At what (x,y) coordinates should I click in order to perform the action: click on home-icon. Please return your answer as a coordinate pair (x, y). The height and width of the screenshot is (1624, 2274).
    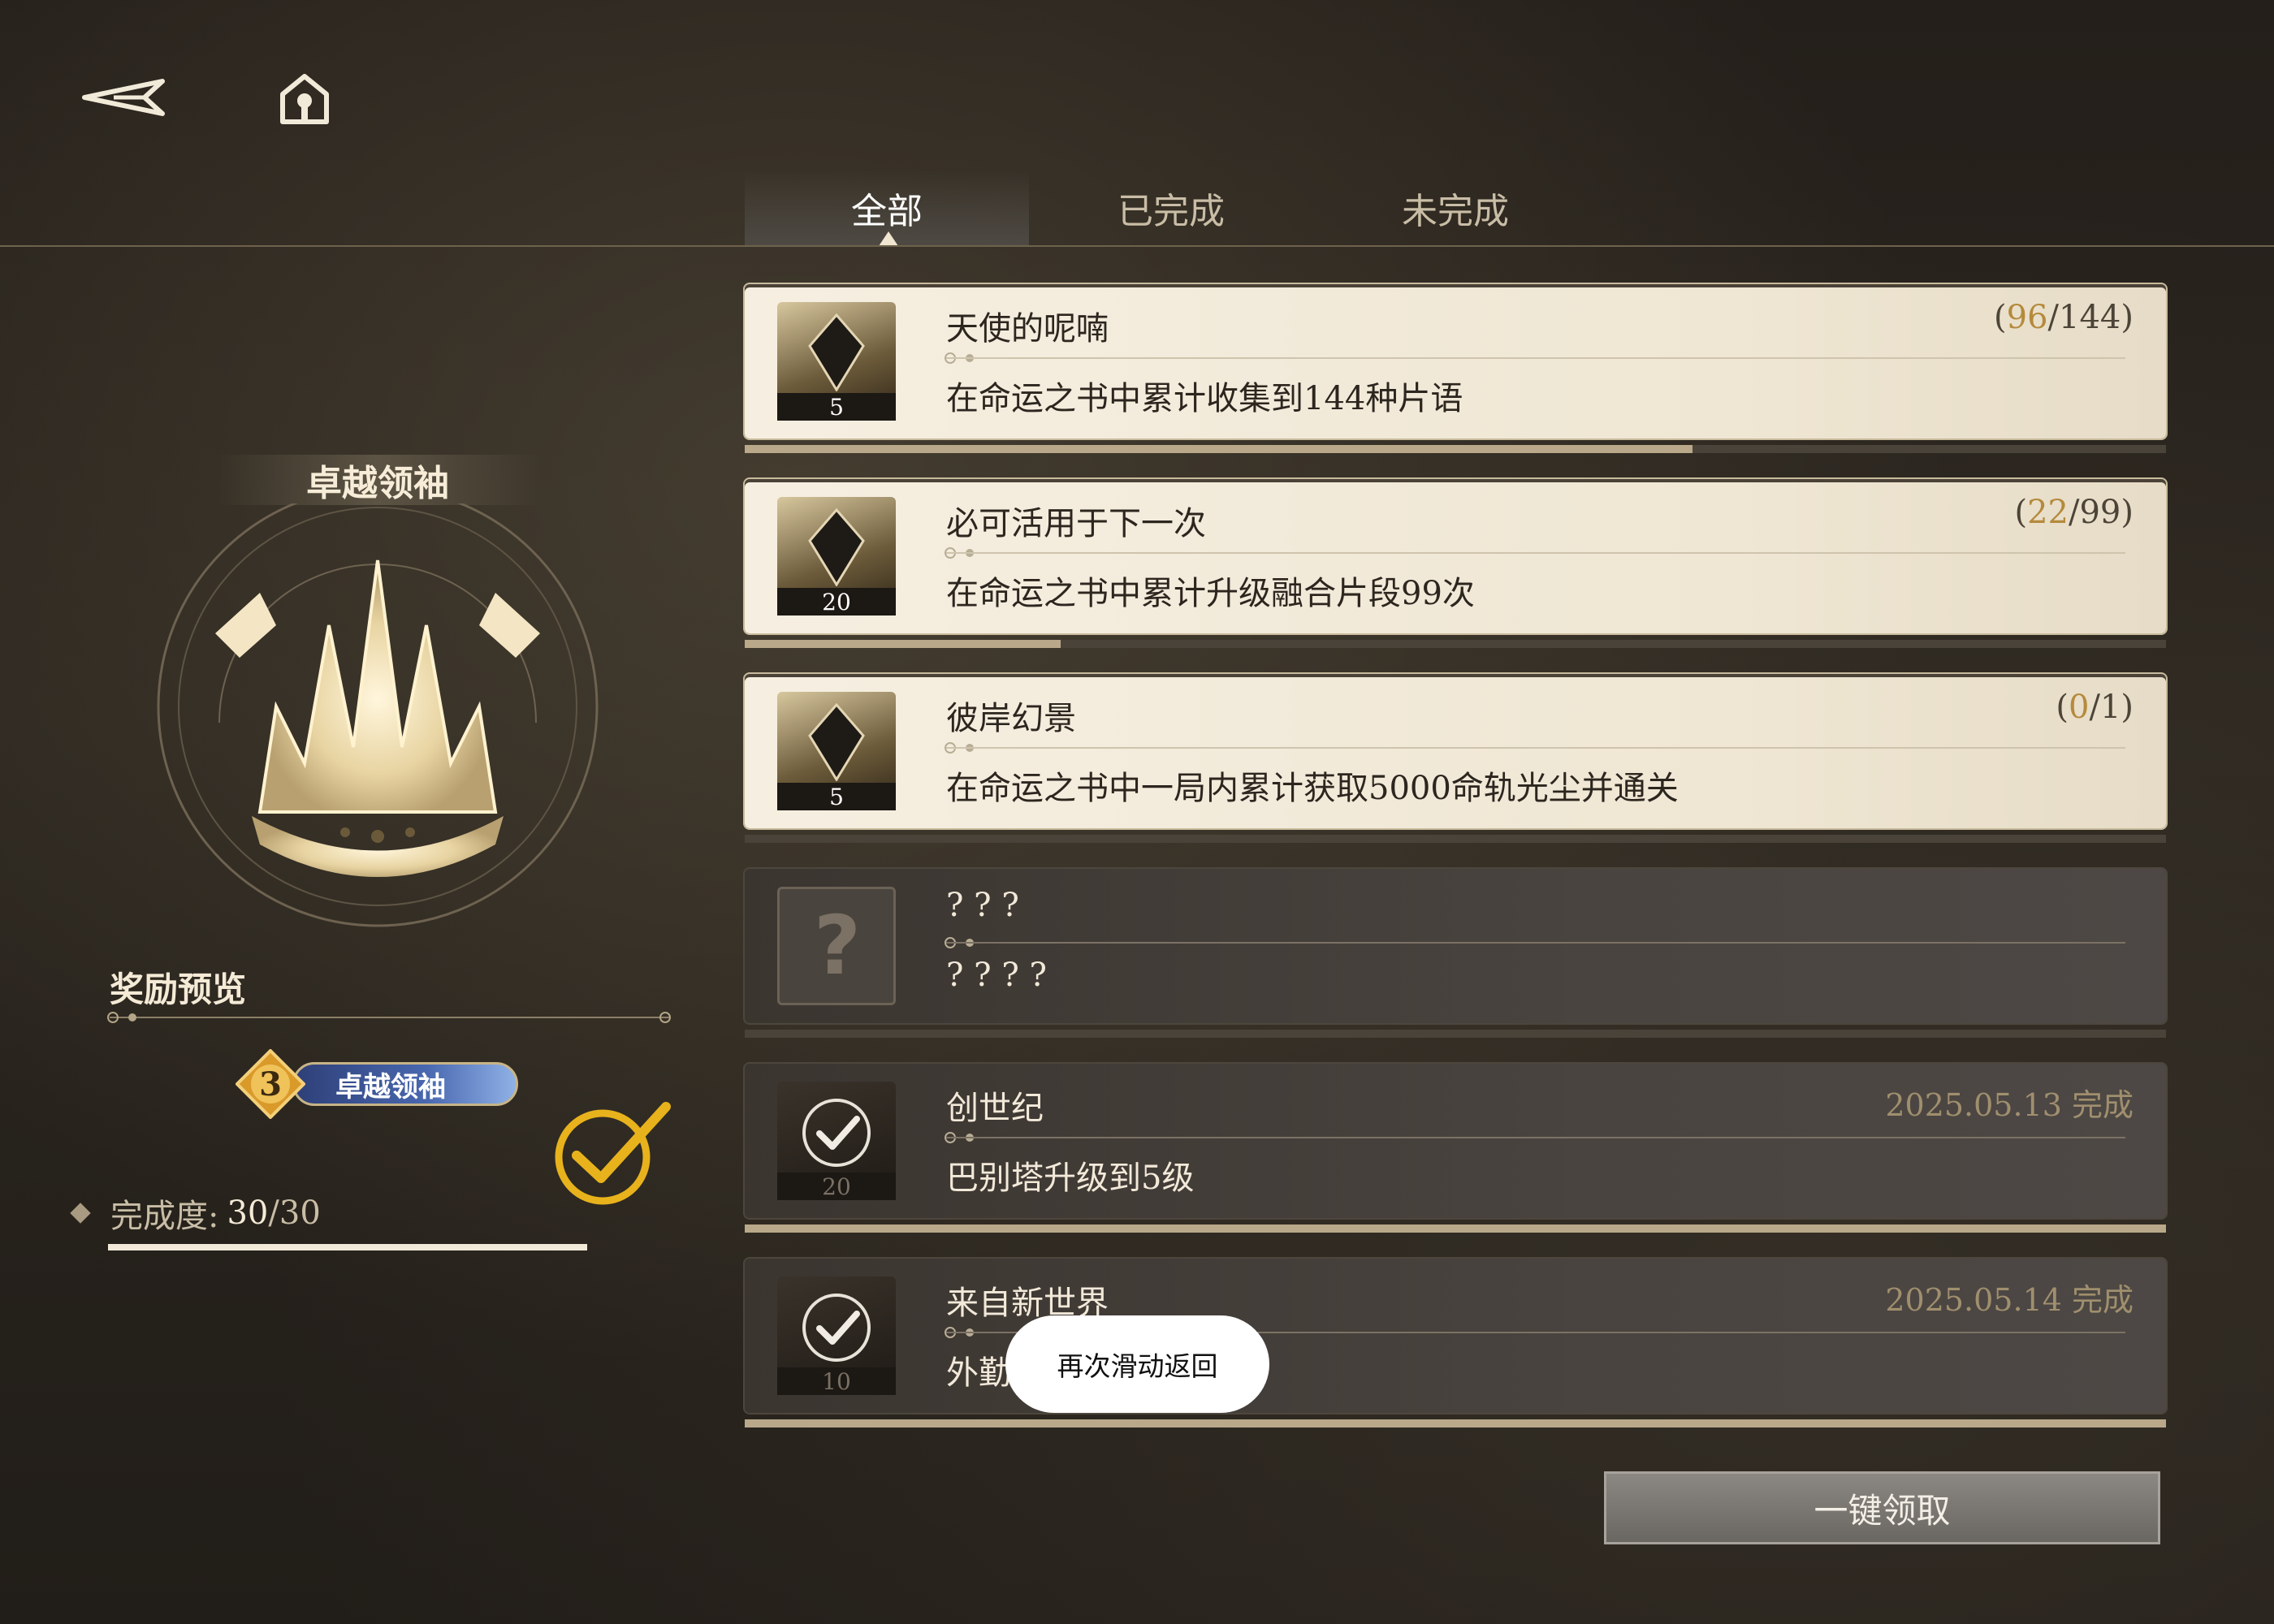
    Looking at the image, I should click on (305, 100).